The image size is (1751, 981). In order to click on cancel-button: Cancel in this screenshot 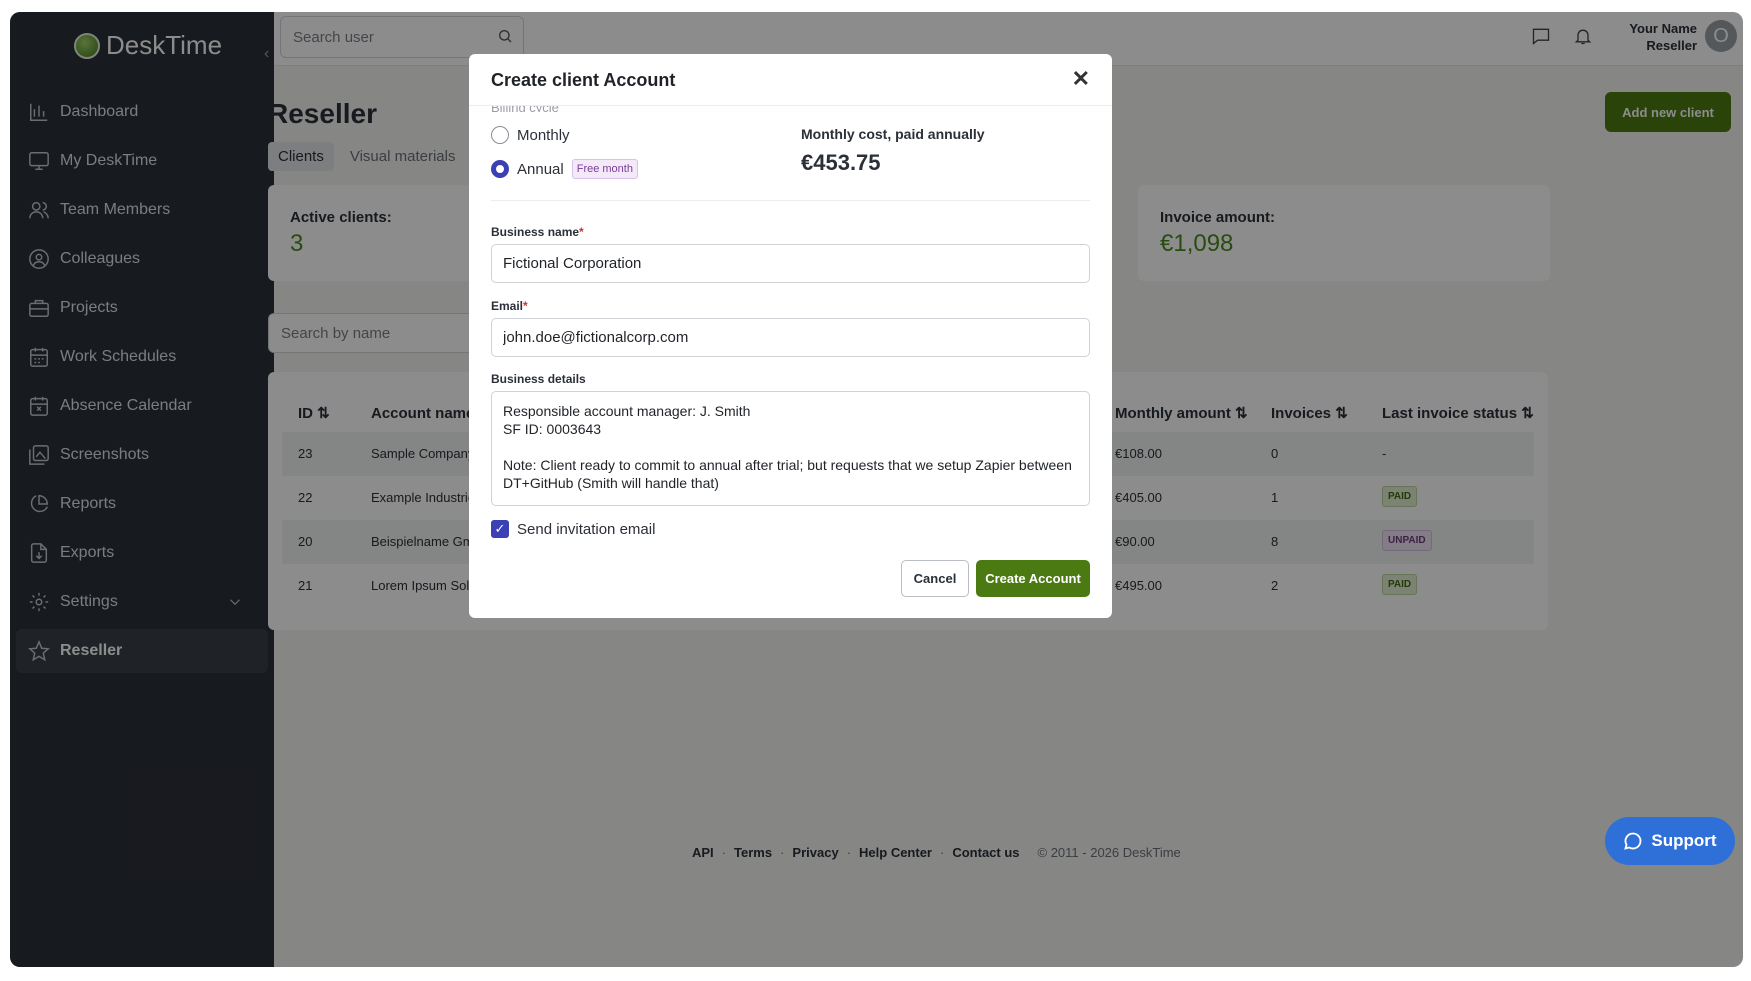, I will do `click(935, 578)`.